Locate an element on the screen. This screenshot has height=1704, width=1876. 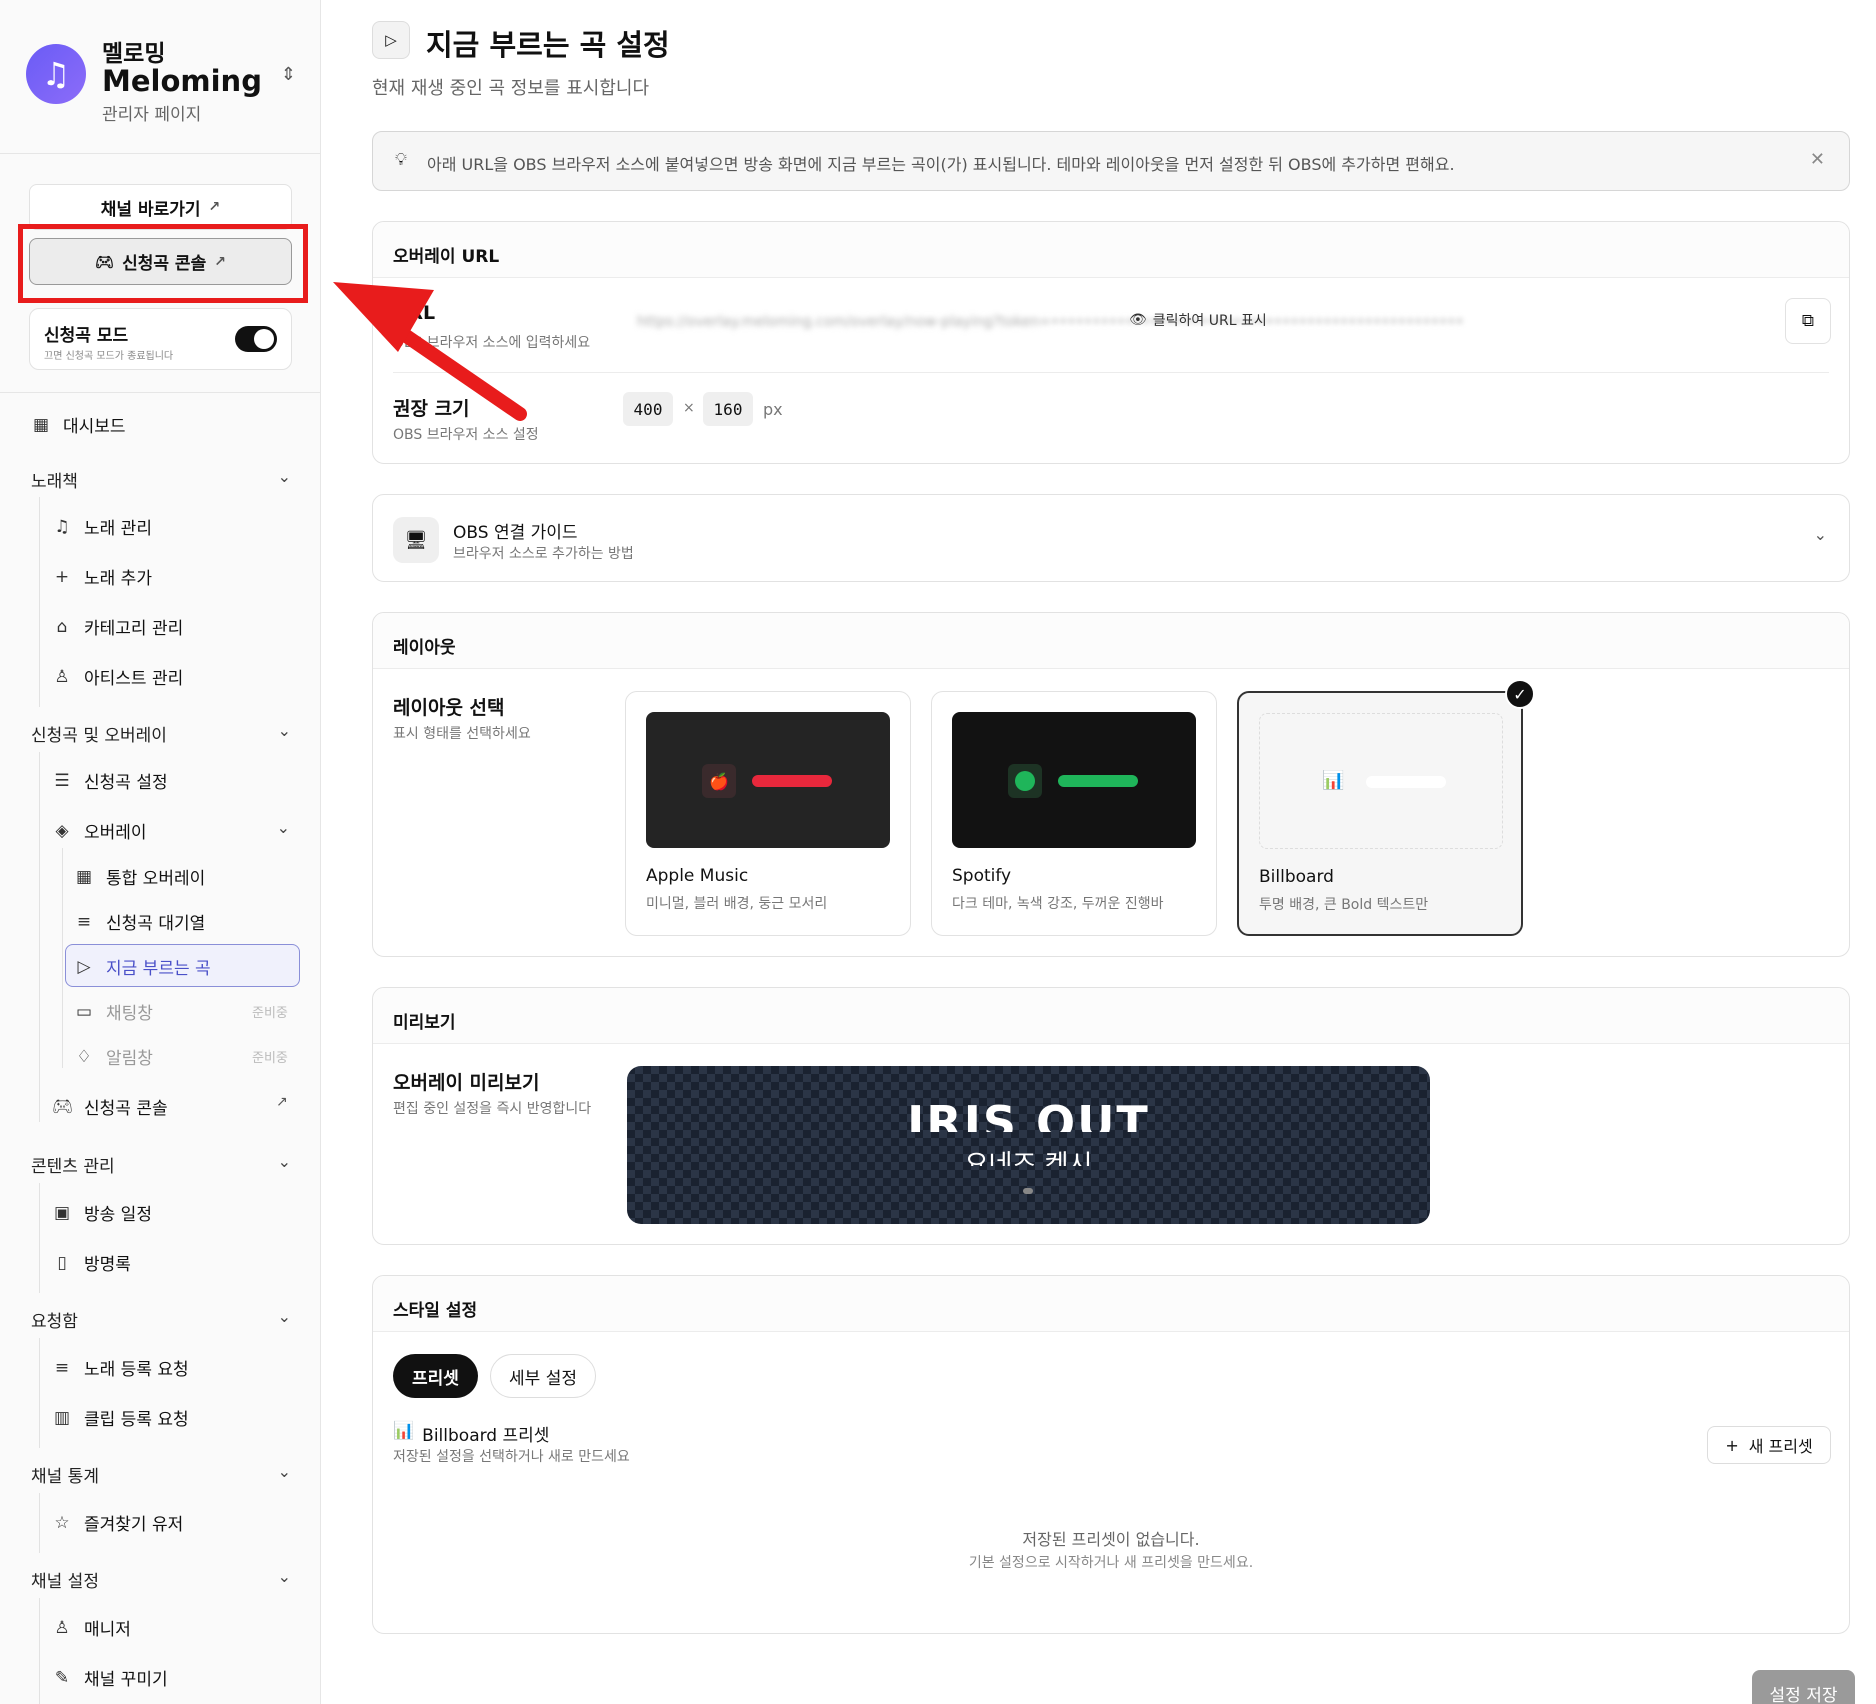
sidebar-item-chat: ▭ 채팅창 is located at coordinates (113, 1012).